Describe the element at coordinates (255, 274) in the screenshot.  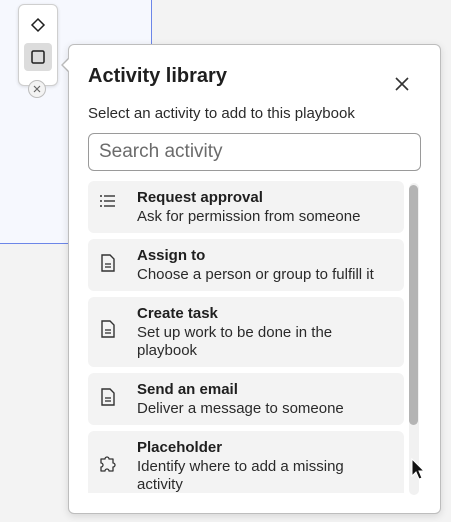
I see `item-description: Choose a person or group to fulfill it` at that location.